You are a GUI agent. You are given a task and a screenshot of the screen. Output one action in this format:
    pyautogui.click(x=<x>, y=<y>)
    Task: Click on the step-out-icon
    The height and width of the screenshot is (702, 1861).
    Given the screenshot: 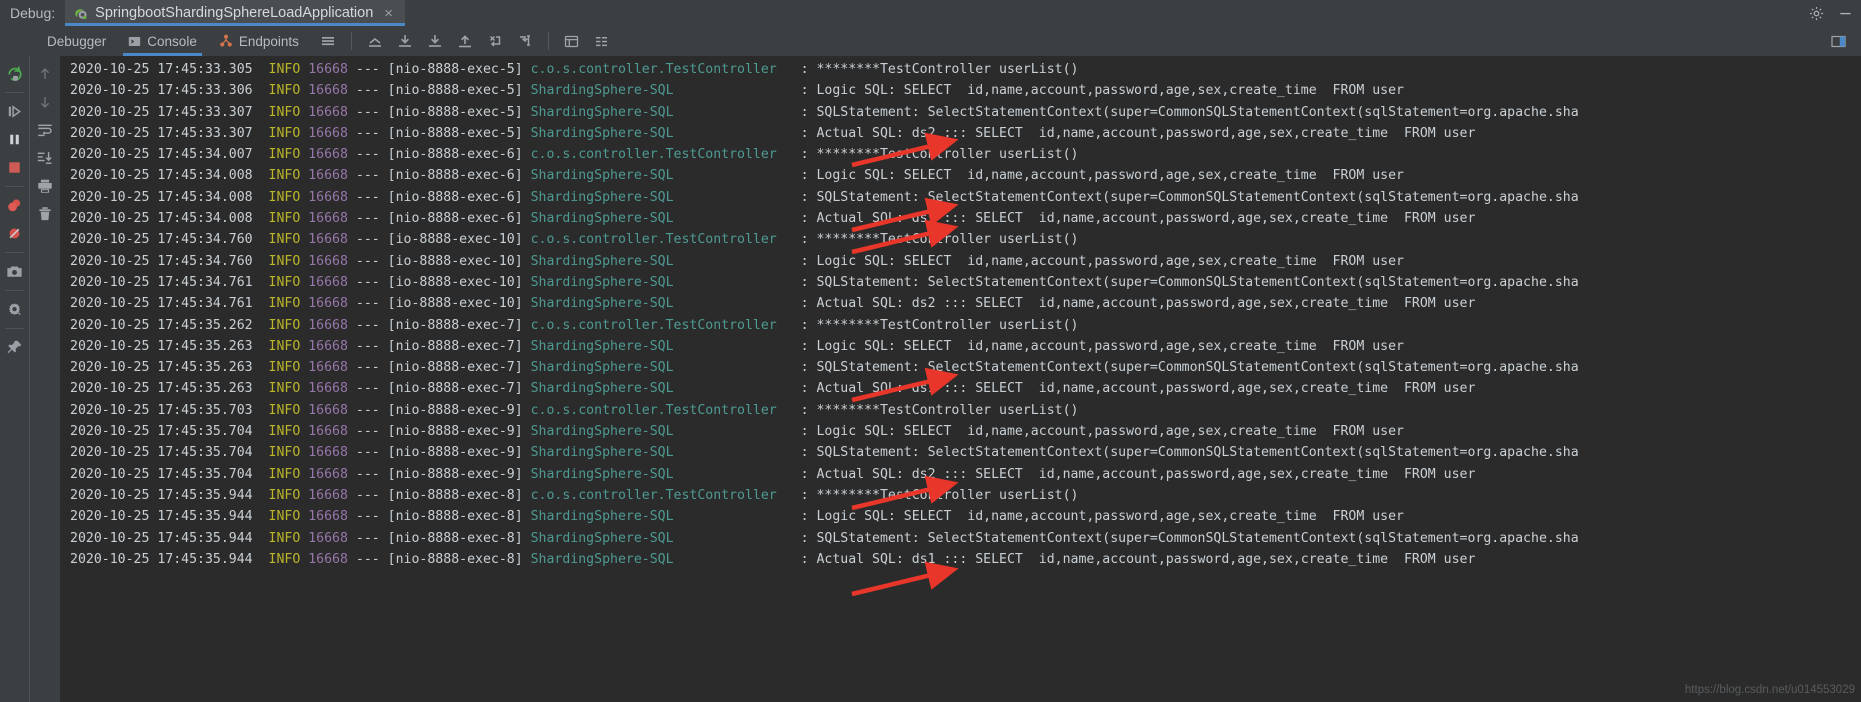 What is the action you would take?
    pyautogui.click(x=375, y=41)
    